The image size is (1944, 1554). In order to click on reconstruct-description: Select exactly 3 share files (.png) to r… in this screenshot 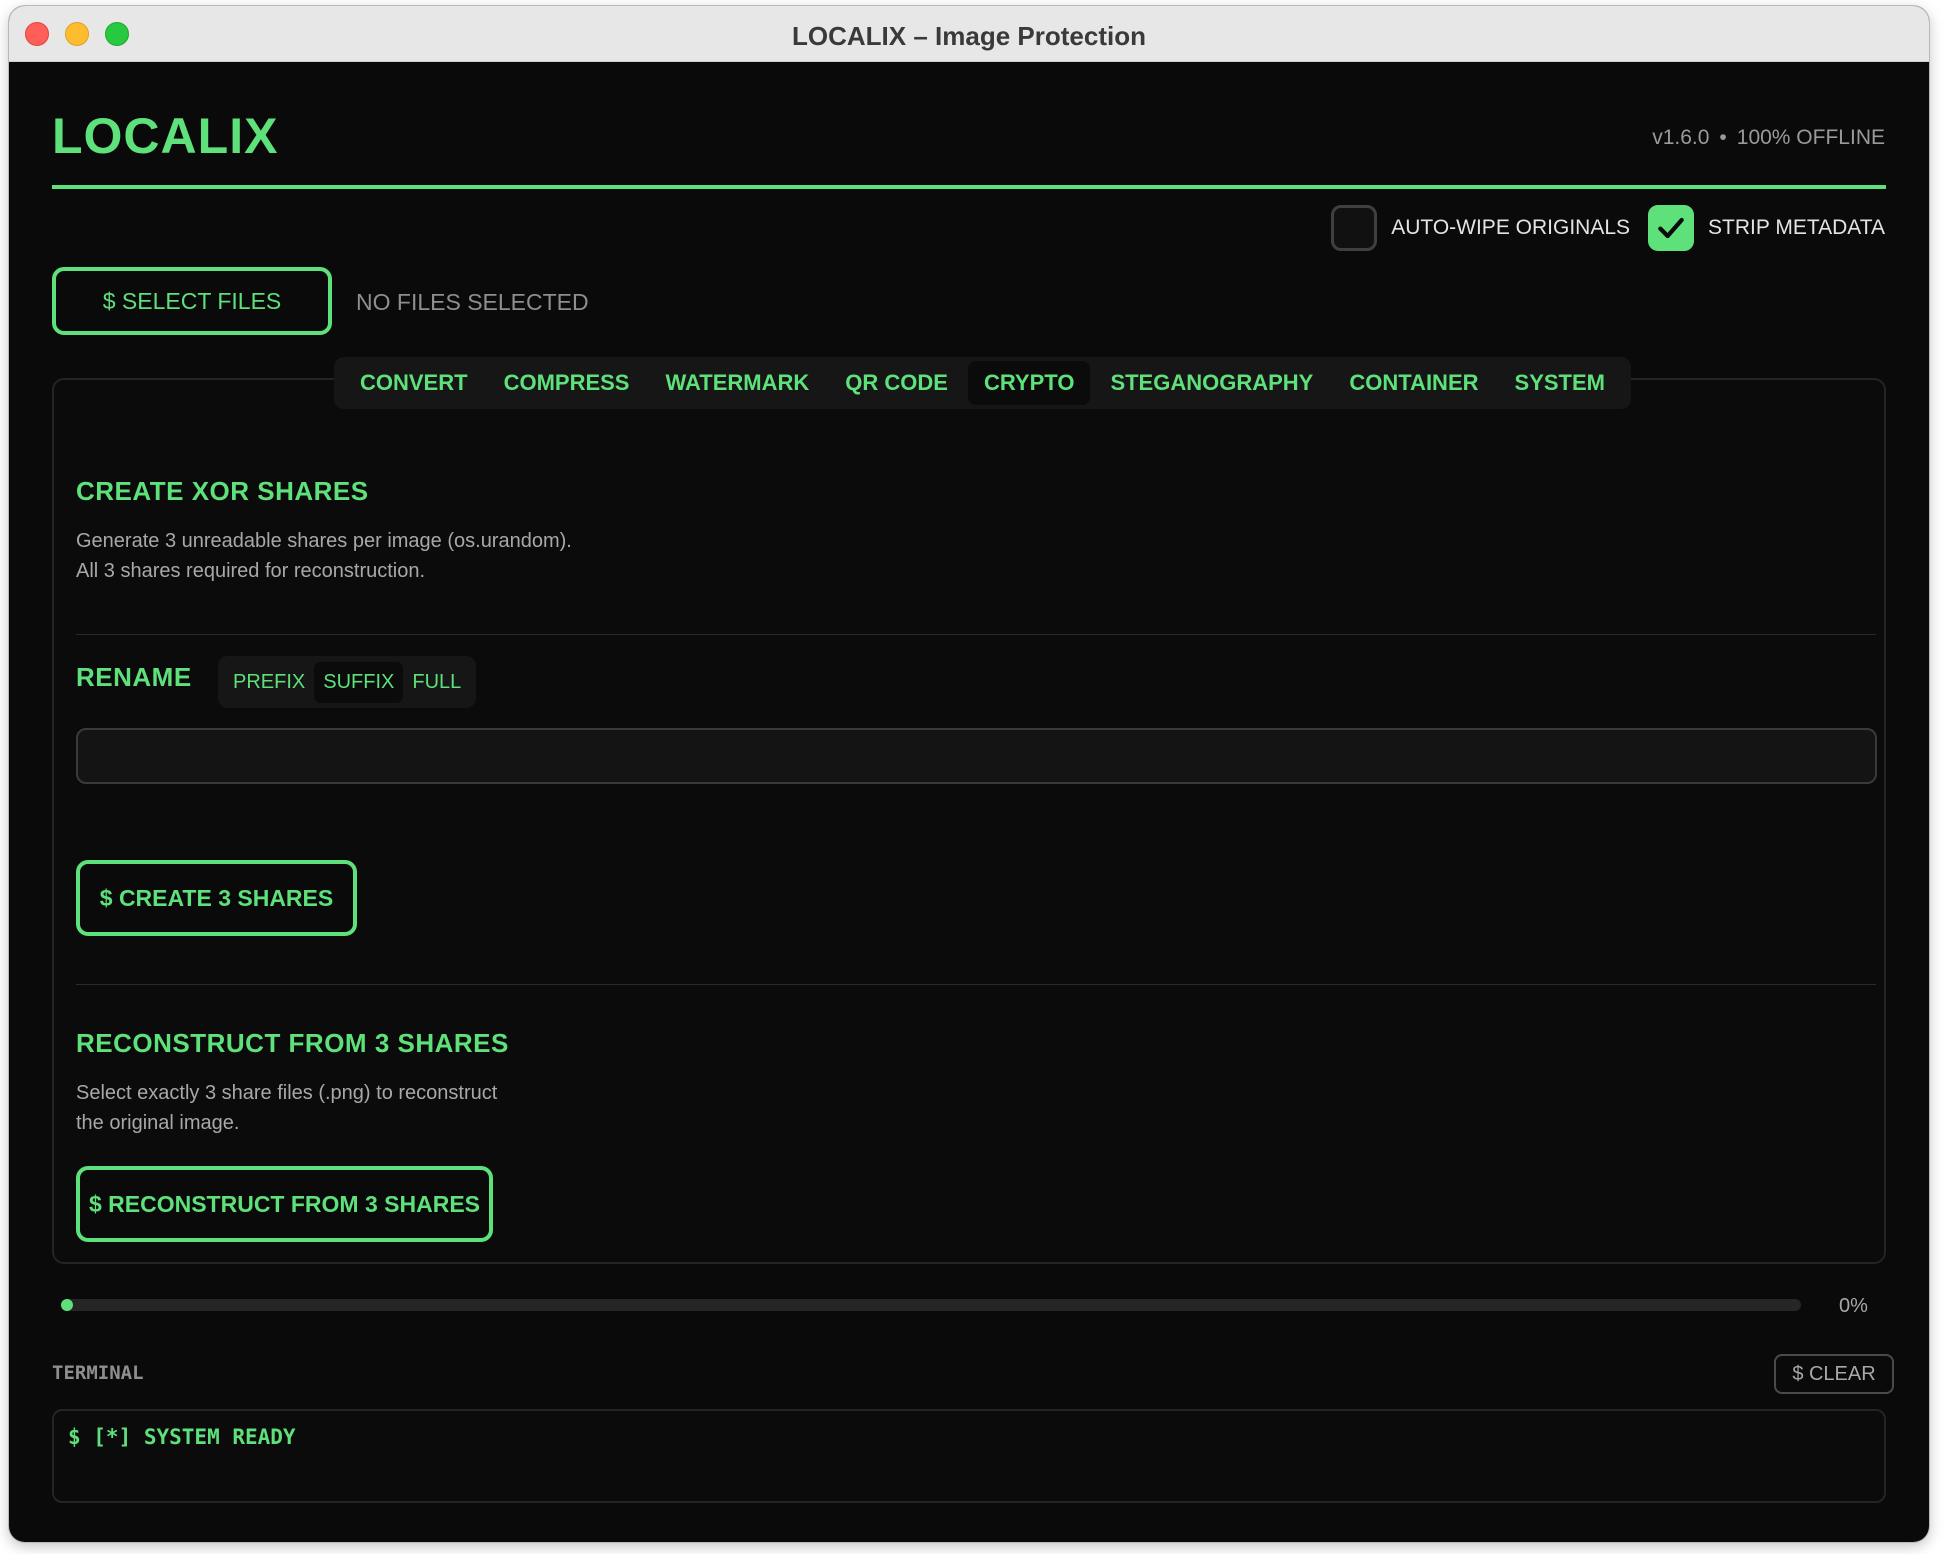, I will do `click(286, 1108)`.